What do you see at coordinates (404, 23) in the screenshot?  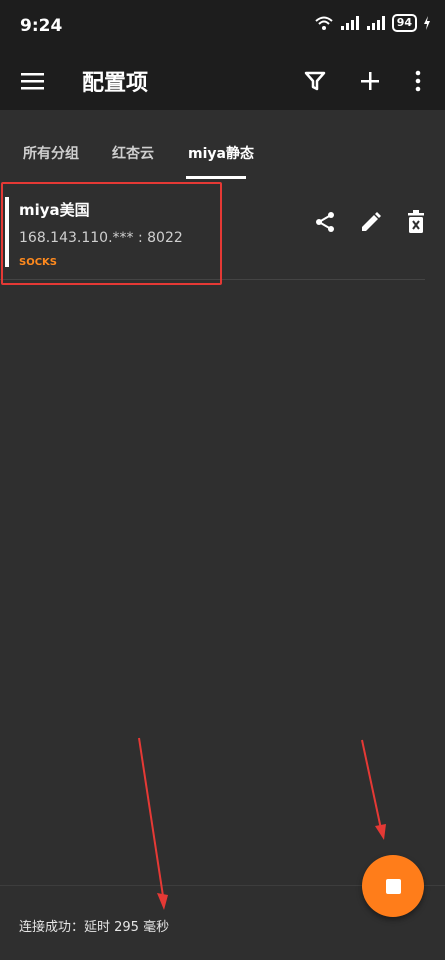 I see `battery-icon: 94` at bounding box center [404, 23].